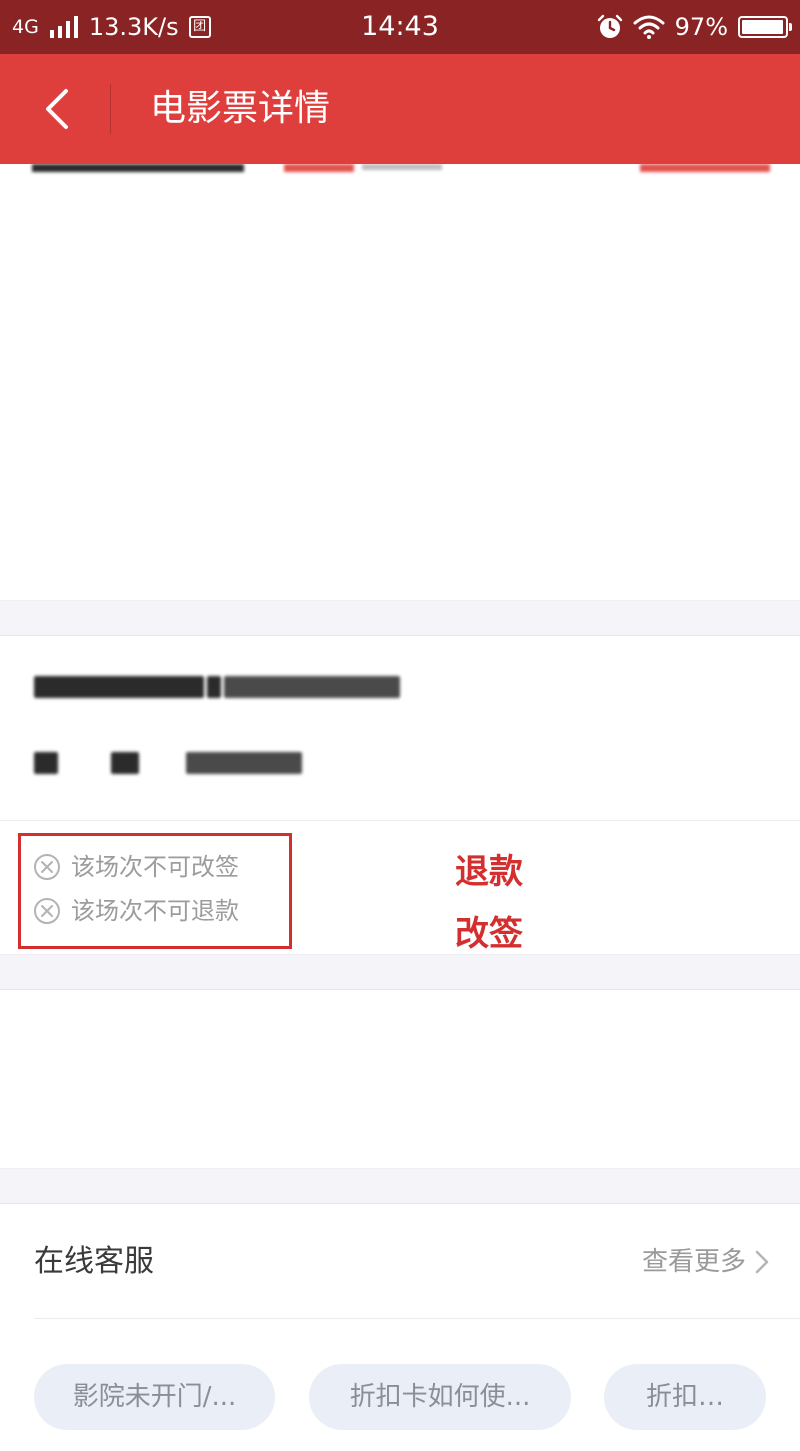  What do you see at coordinates (400, 27) in the screenshot?
I see `status-bar: 4G 13.3K/s 团 14:43 97%` at bounding box center [400, 27].